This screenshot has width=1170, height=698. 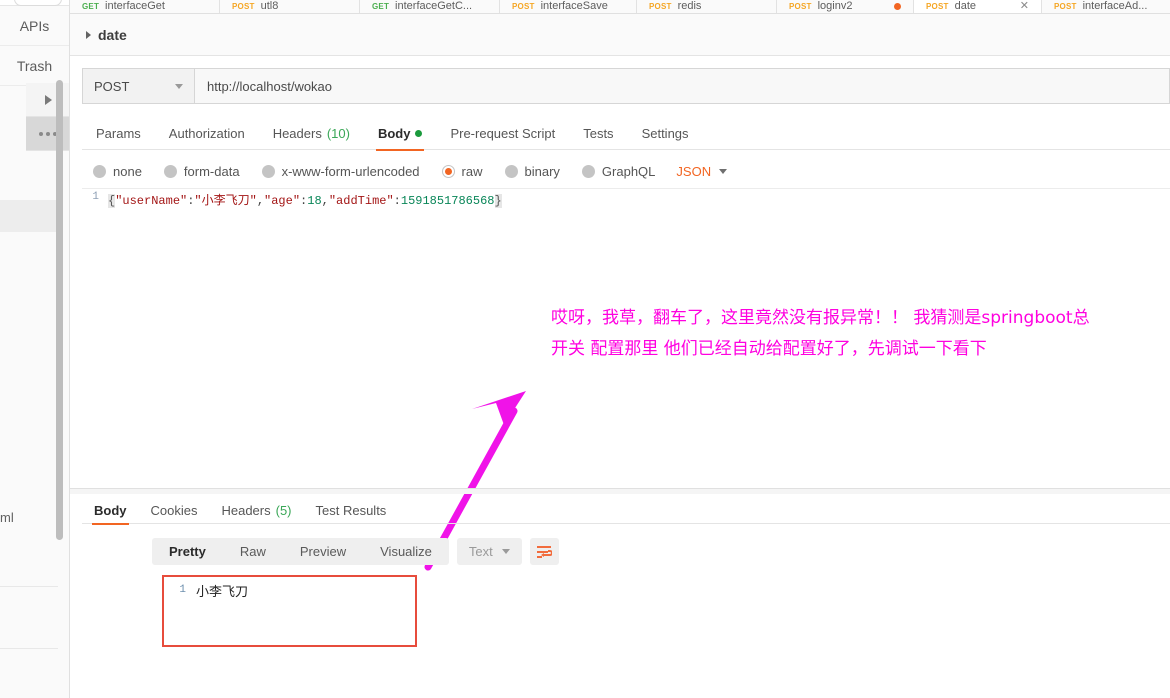 I want to click on tab-headers: Headers (10), so click(x=311, y=134).